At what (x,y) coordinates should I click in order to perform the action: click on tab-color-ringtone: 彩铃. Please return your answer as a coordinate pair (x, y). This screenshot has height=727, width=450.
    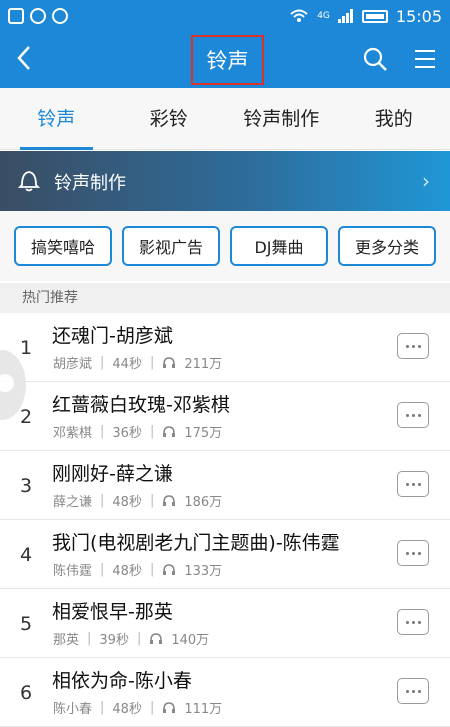
    Looking at the image, I should click on (169, 119).